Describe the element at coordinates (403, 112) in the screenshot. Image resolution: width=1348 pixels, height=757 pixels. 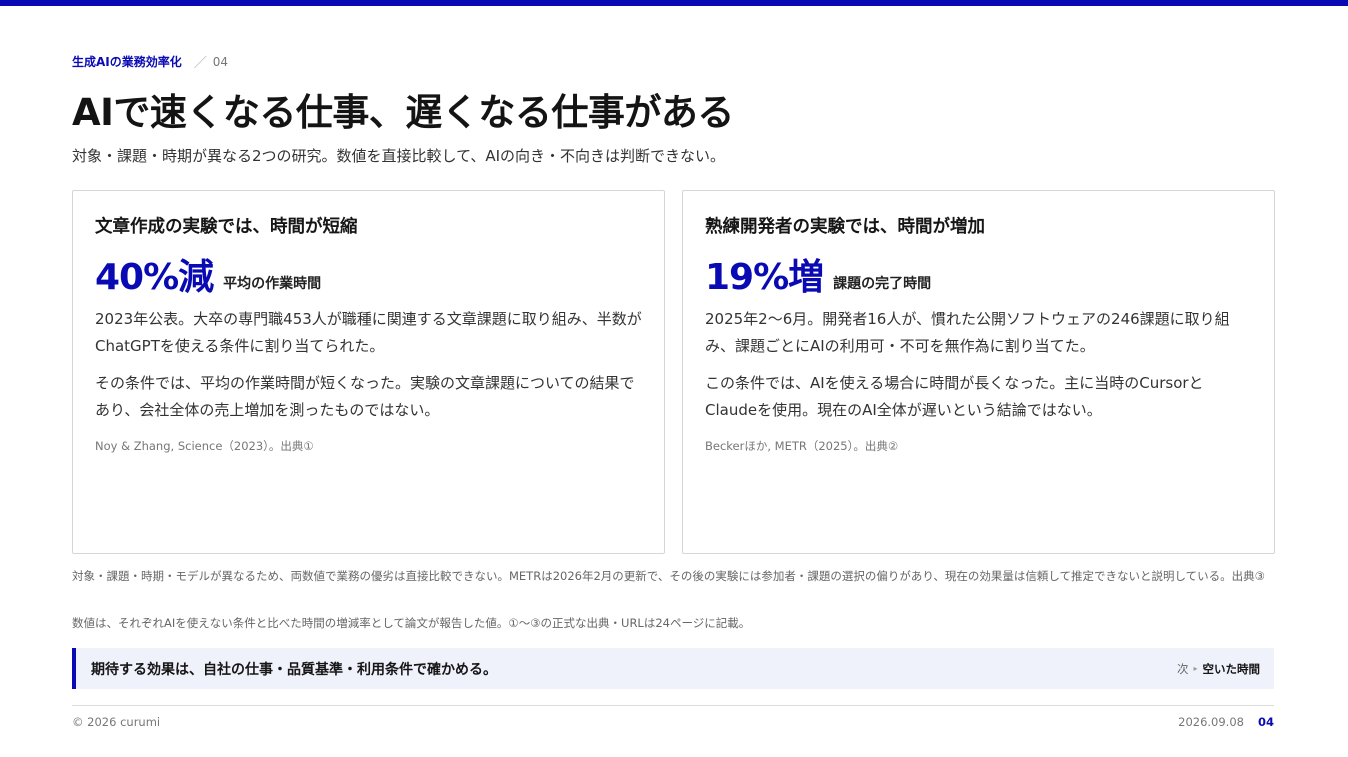
I see `page-title: AIで速くなる仕事、遅くなる仕事がある` at that location.